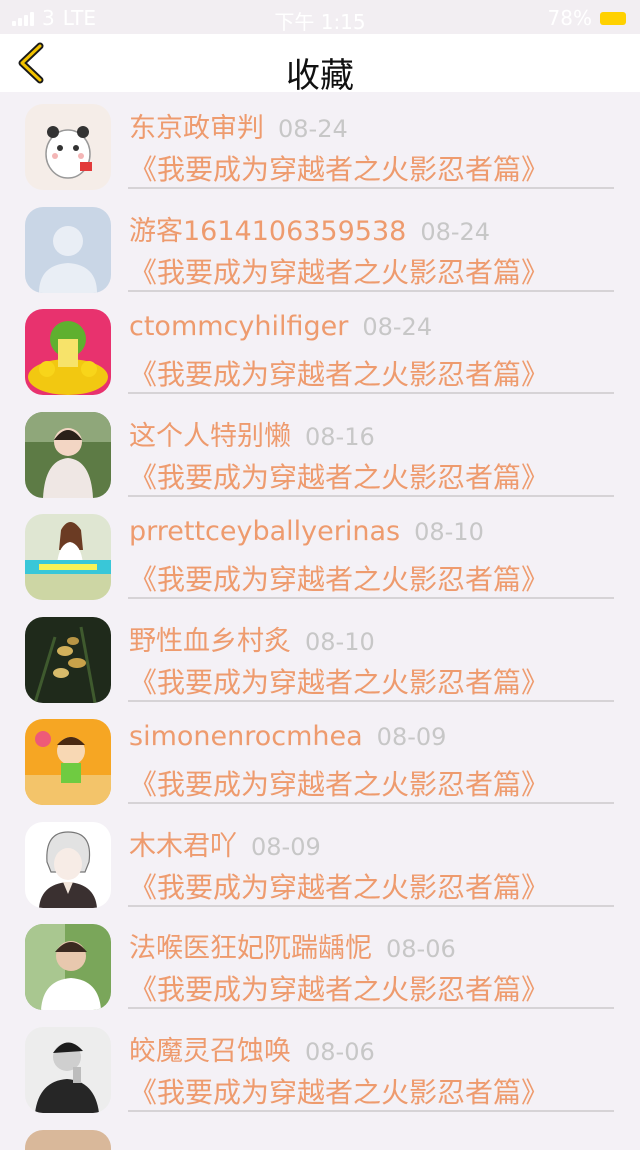 The width and height of the screenshot is (640, 1150). What do you see at coordinates (68, 557) in the screenshot?
I see `girl-field-avatar` at bounding box center [68, 557].